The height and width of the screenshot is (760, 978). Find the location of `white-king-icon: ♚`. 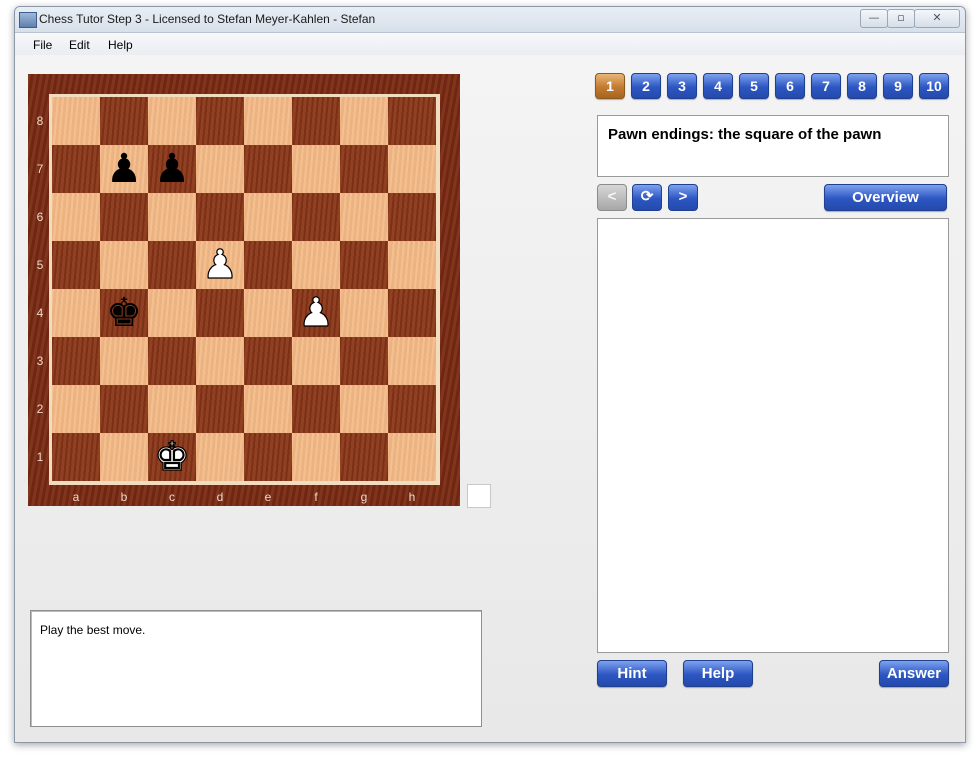

white-king-icon: ♚ is located at coordinates (172, 457).